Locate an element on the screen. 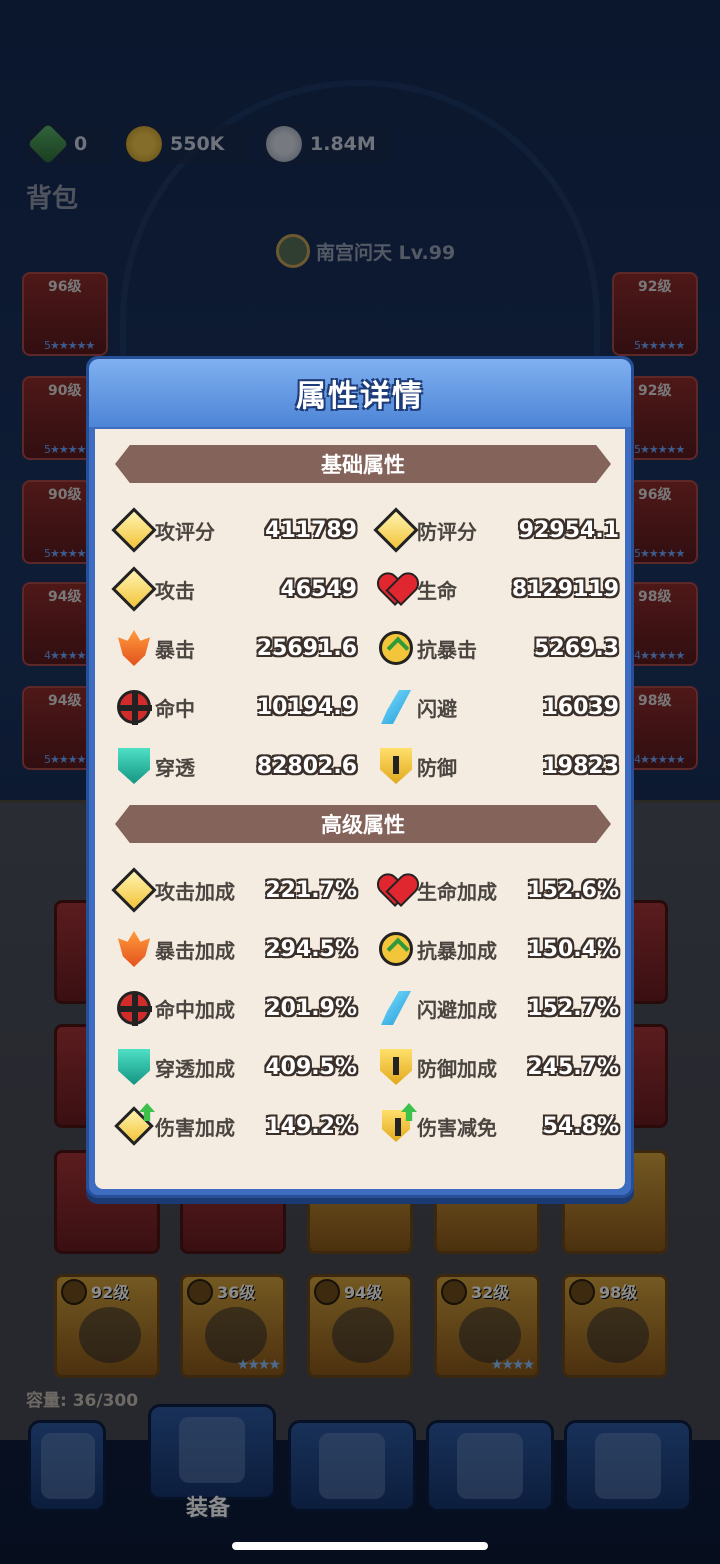  stat-name: 暴击加成 is located at coordinates (195, 950).